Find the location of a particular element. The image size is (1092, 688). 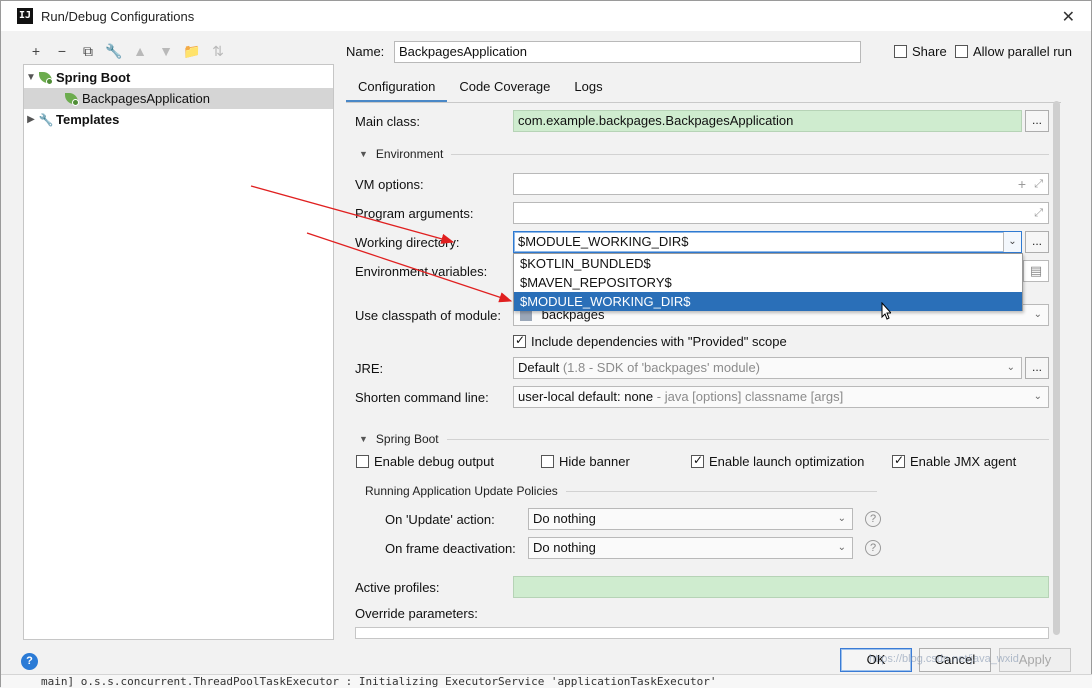

shorten-command-detail: - java [options] classname [args] is located at coordinates (750, 396).